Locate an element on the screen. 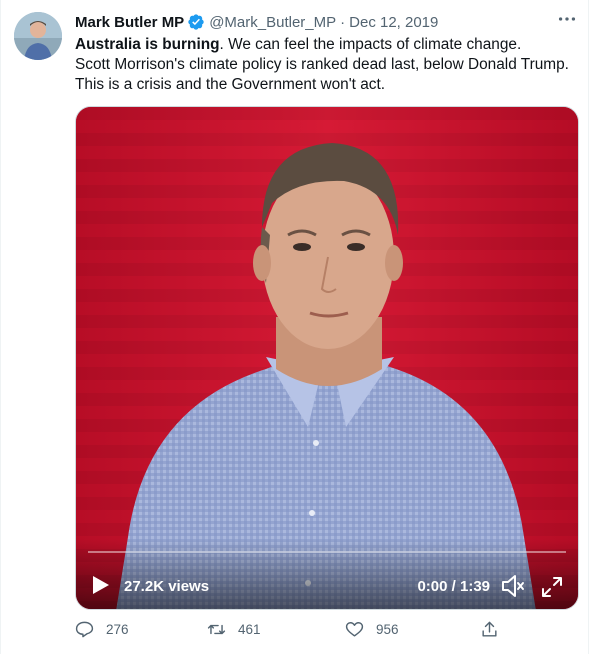 The width and height of the screenshot is (589, 654). play-icon is located at coordinates (101, 585).